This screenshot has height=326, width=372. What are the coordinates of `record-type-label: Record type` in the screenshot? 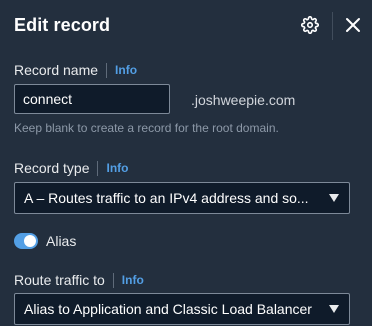 It's located at (52, 168).